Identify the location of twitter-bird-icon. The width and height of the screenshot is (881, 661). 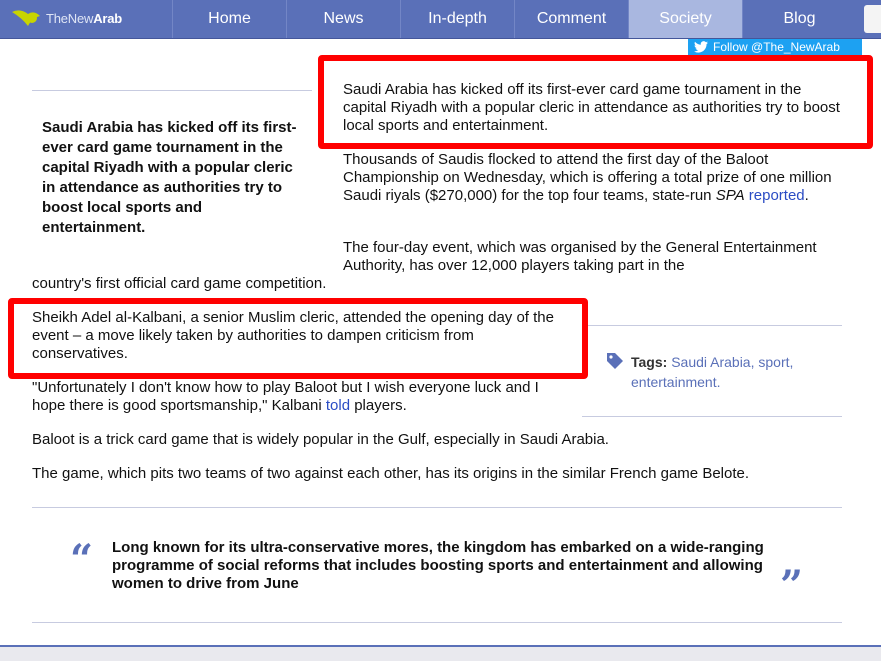
(701, 47).